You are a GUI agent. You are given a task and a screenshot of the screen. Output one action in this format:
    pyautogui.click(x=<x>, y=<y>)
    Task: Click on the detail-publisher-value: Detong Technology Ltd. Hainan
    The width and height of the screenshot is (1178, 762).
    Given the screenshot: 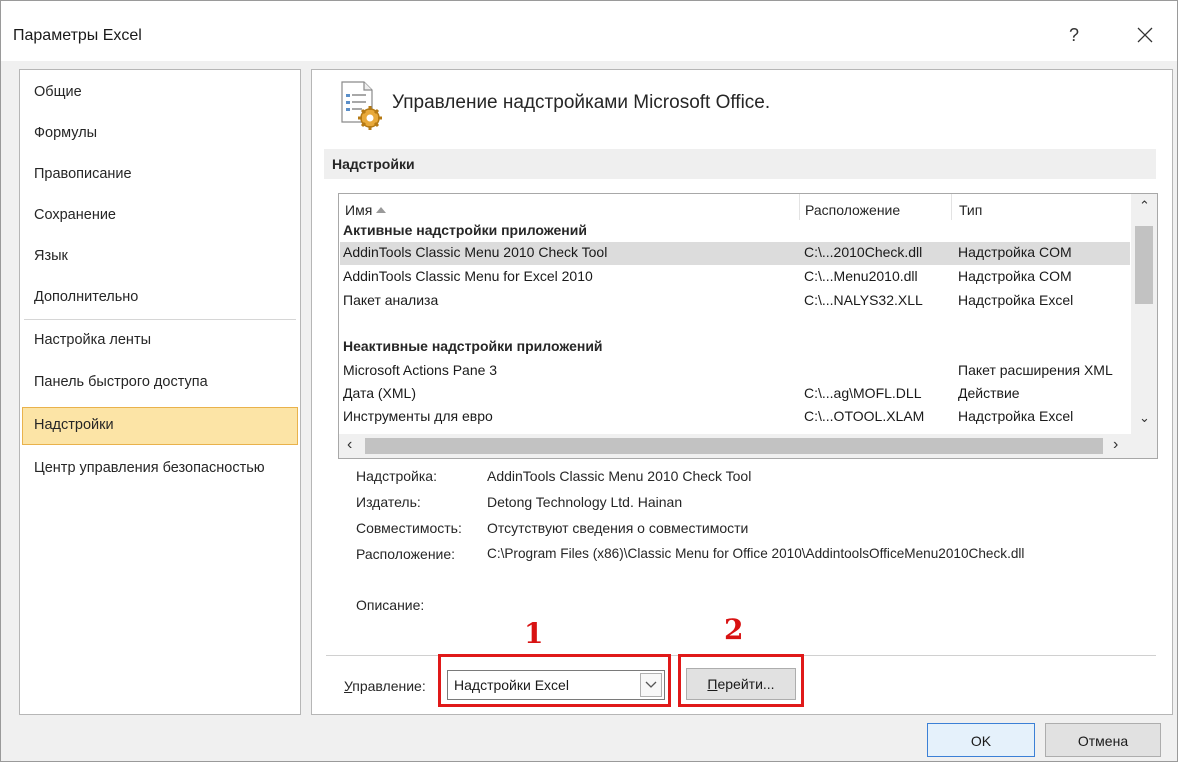 What is the action you would take?
    pyautogui.click(x=585, y=502)
    